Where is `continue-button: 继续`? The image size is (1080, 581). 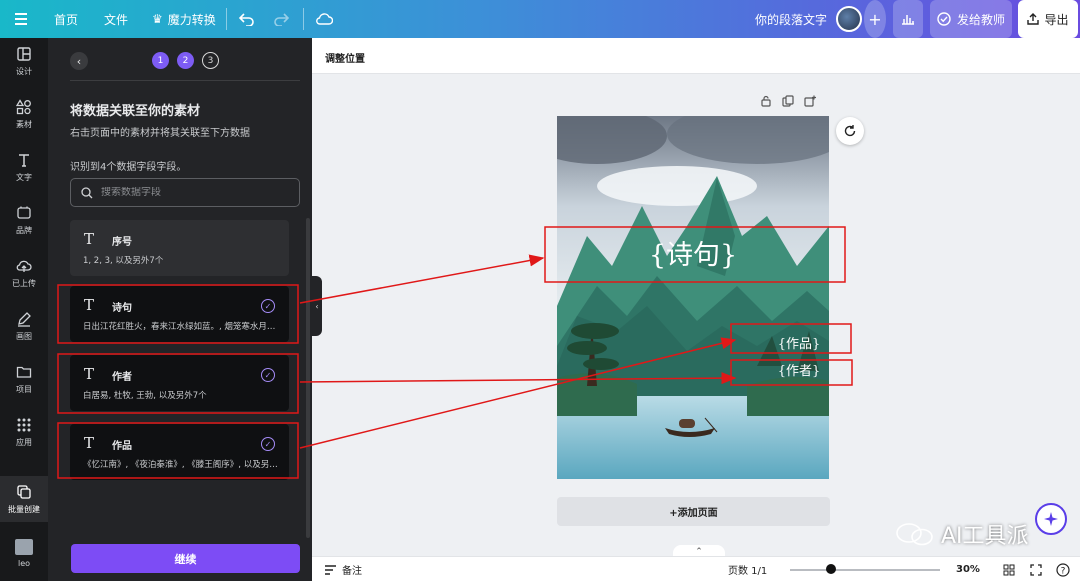 continue-button: 继续 is located at coordinates (185, 558).